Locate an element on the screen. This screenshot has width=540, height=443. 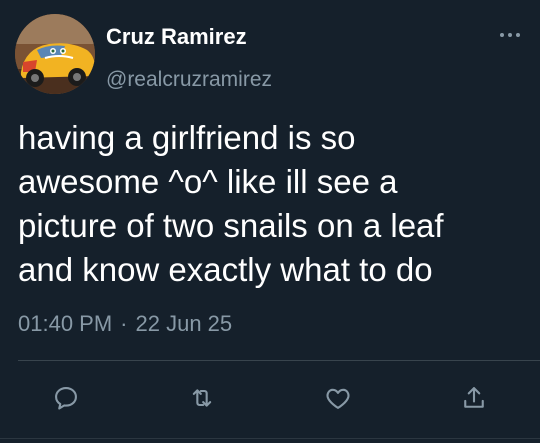
retweet-icon is located at coordinates (202, 398).